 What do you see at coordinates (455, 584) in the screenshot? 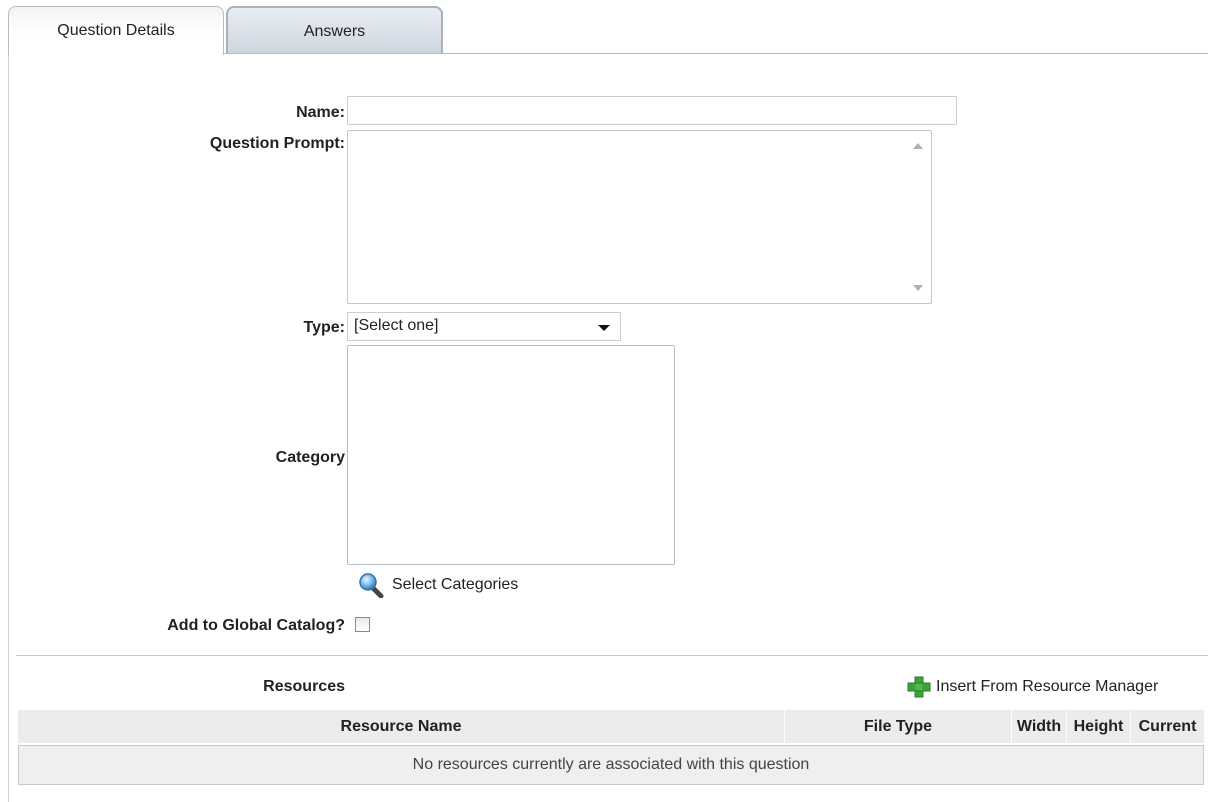
I see `select-categories-label: Select Categories` at bounding box center [455, 584].